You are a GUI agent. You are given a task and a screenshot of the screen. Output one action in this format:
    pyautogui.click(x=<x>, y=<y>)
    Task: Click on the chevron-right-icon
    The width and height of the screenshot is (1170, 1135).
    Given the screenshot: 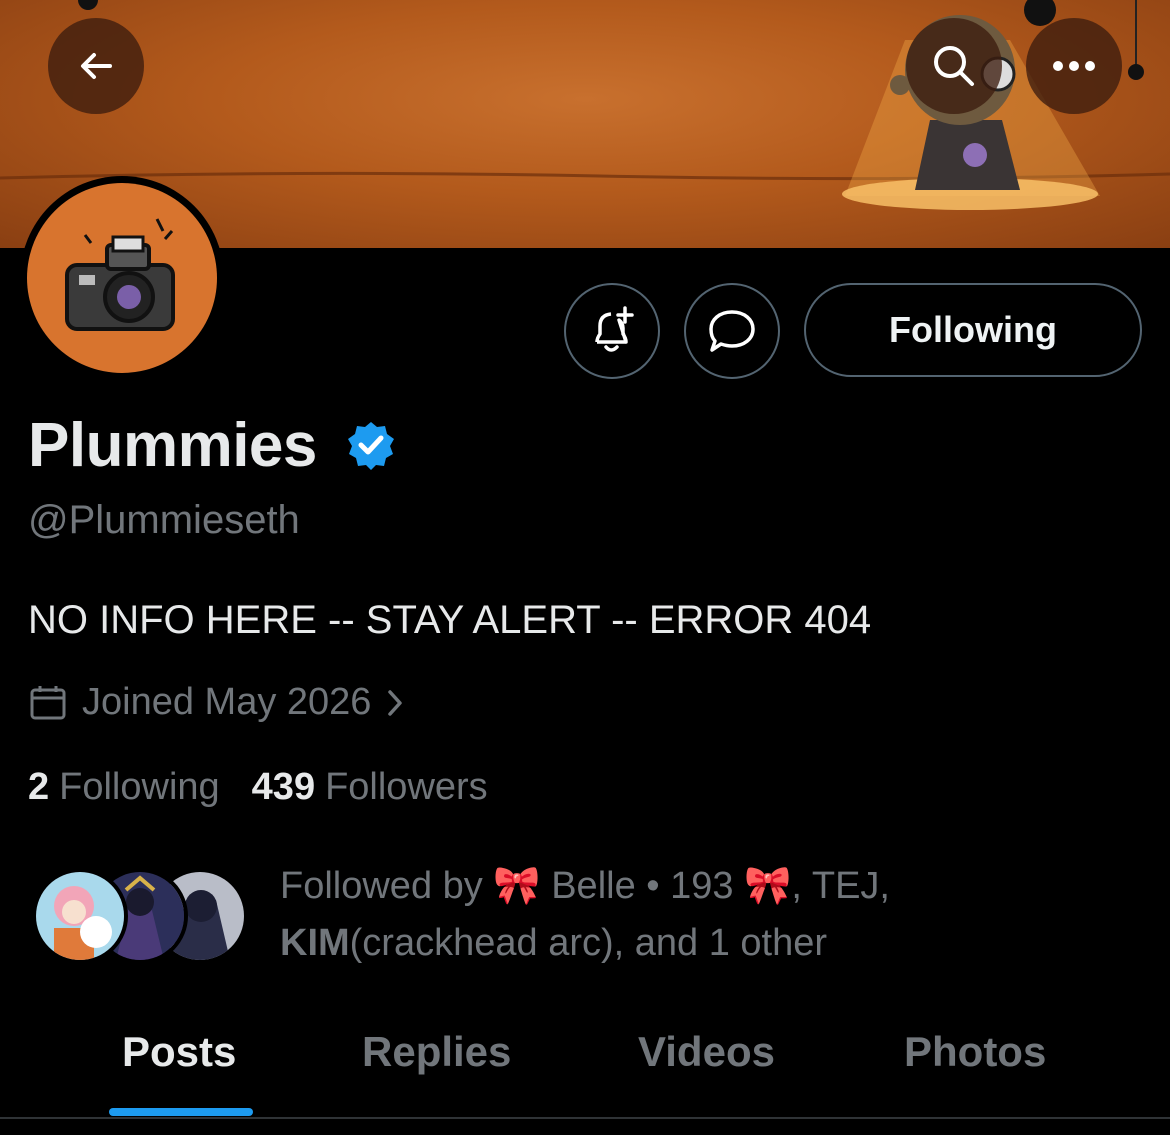 What is the action you would take?
    pyautogui.click(x=395, y=702)
    